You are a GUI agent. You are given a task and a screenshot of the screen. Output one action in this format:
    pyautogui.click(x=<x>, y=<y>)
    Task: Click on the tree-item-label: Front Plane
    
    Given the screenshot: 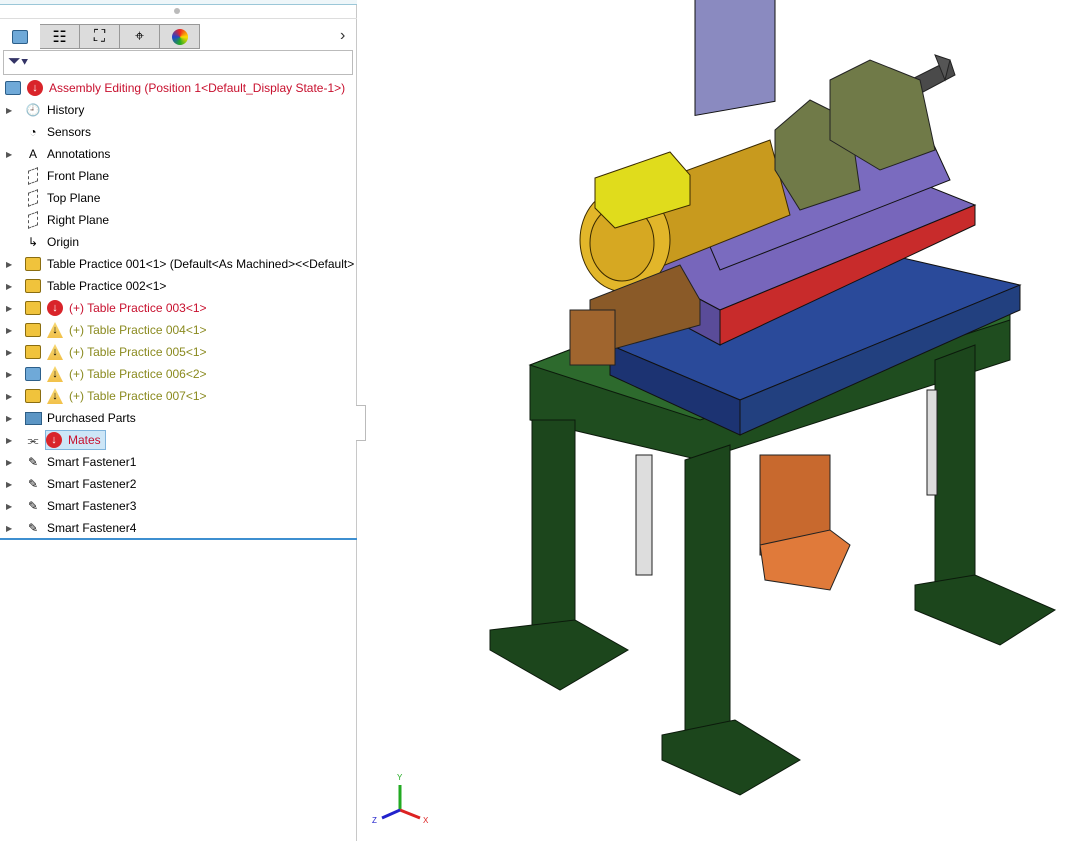 What is the action you would take?
    pyautogui.click(x=78, y=176)
    